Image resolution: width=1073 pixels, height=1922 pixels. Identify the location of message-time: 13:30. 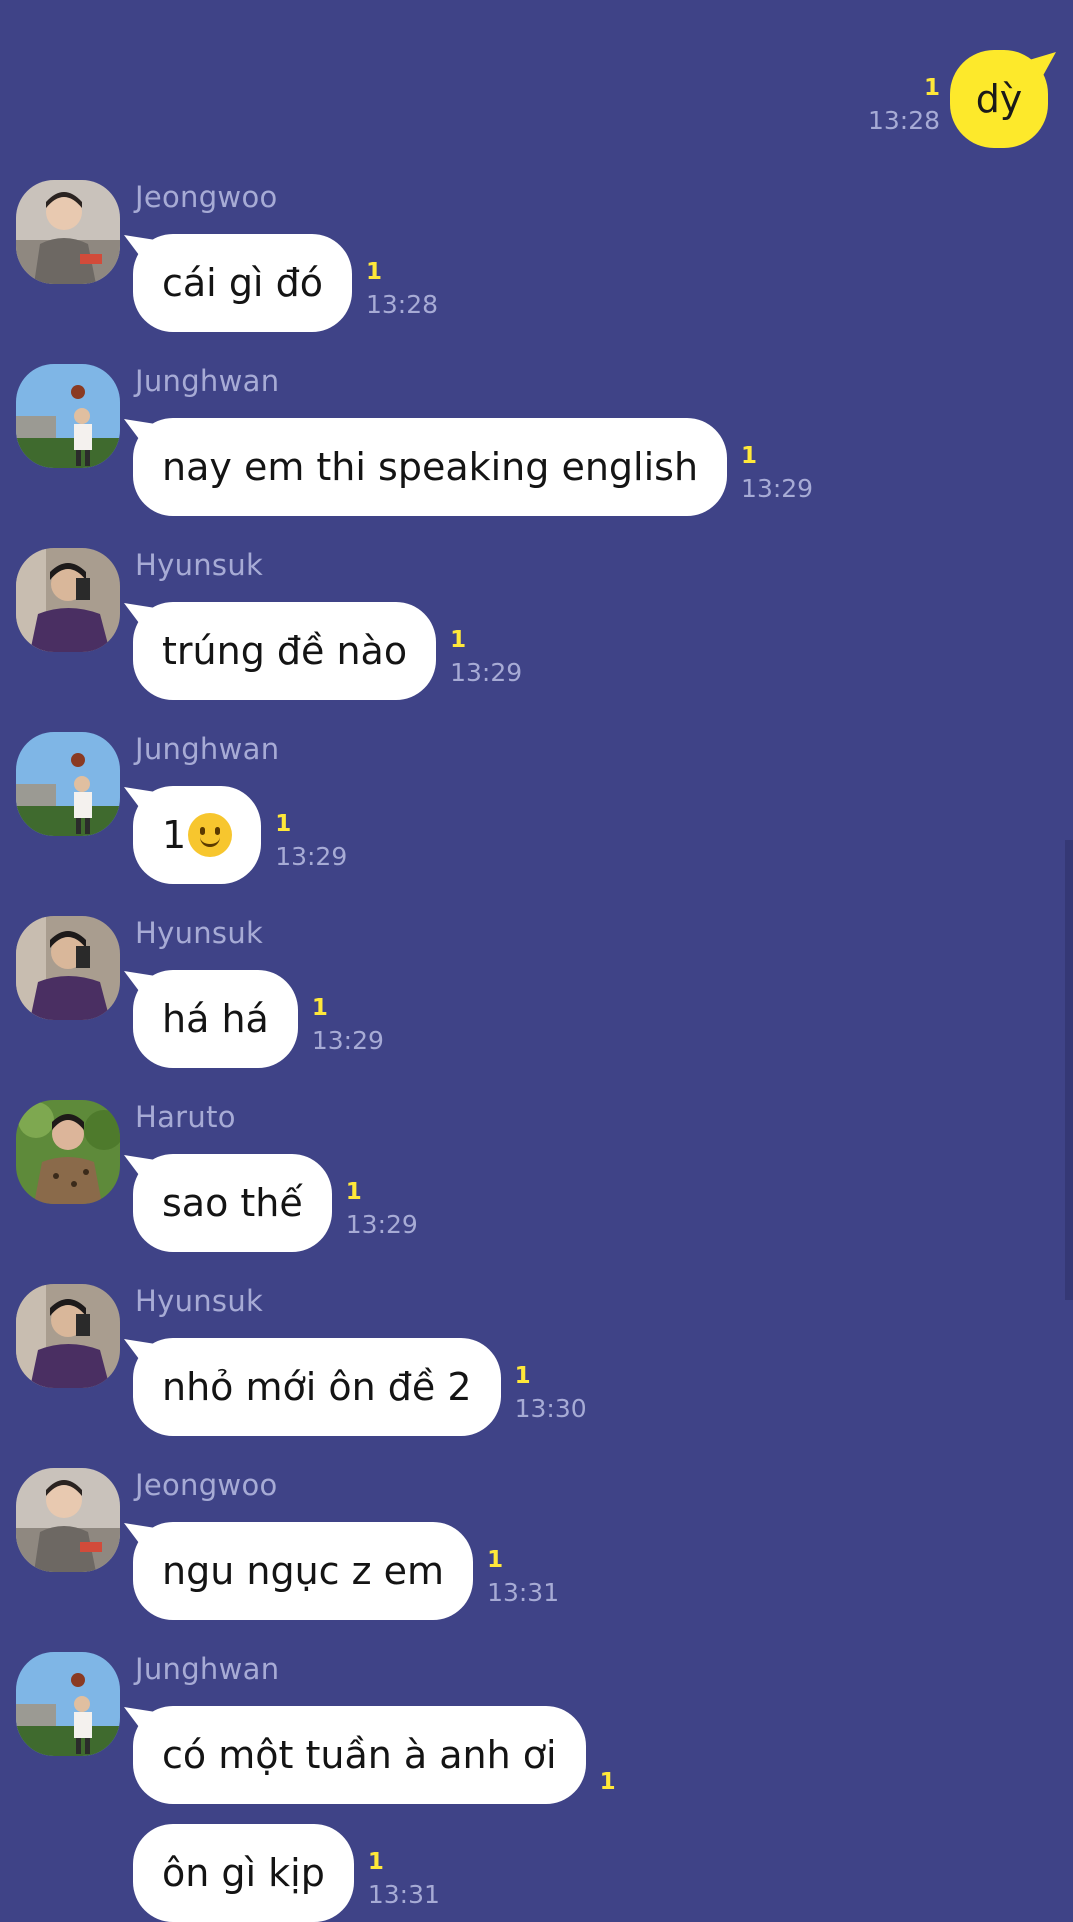
(550, 1408).